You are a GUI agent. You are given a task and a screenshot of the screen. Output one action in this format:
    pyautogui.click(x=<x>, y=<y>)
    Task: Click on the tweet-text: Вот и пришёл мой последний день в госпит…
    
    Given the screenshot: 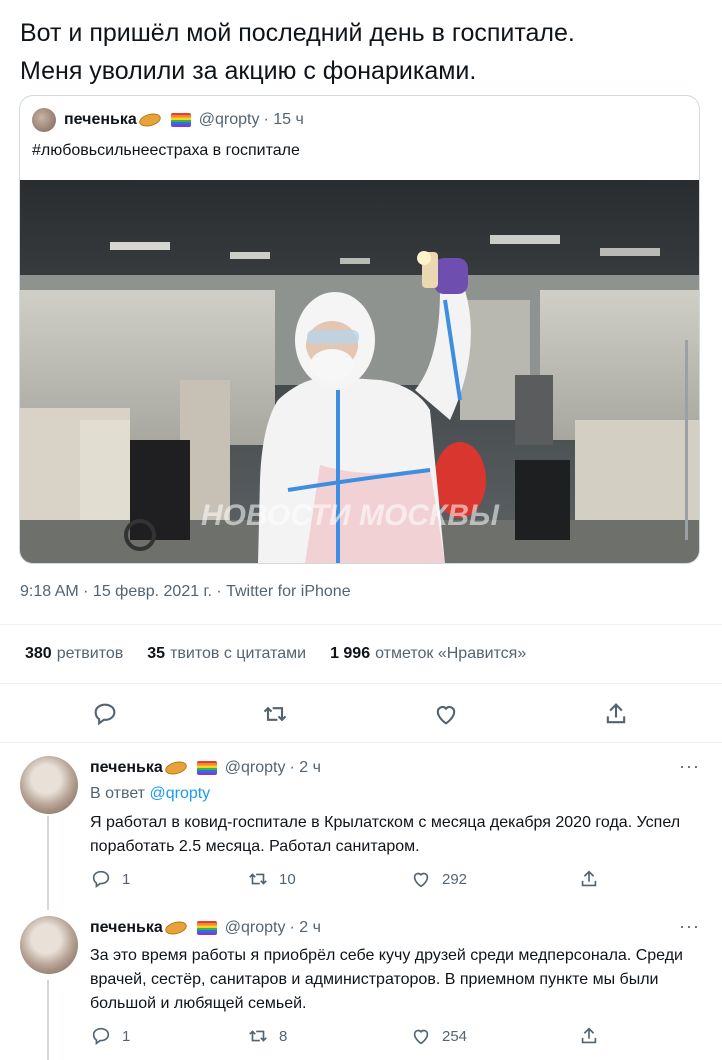 What is the action you would take?
    pyautogui.click(x=360, y=52)
    